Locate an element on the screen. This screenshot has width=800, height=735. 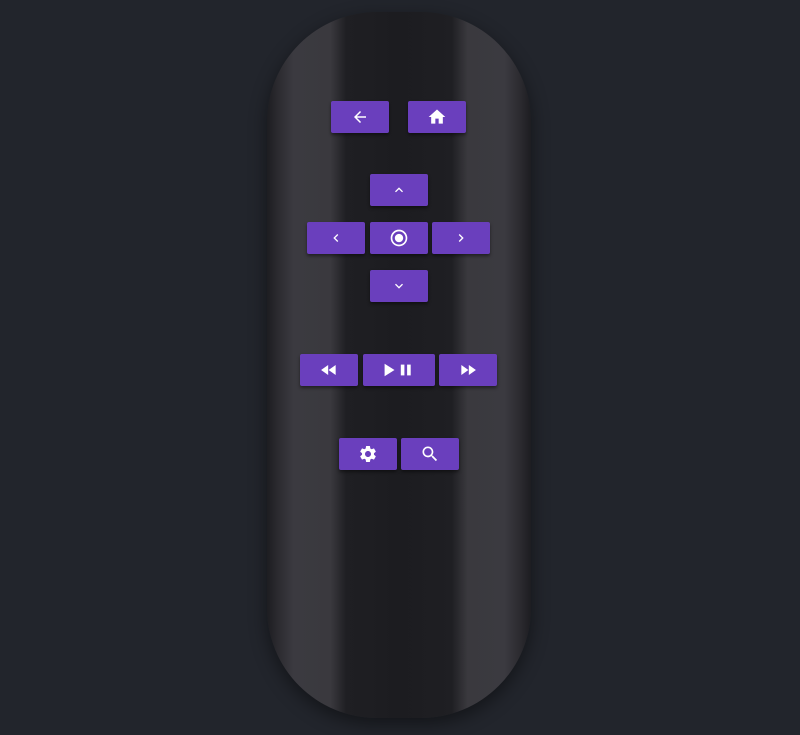
up-button is located at coordinates (399, 190).